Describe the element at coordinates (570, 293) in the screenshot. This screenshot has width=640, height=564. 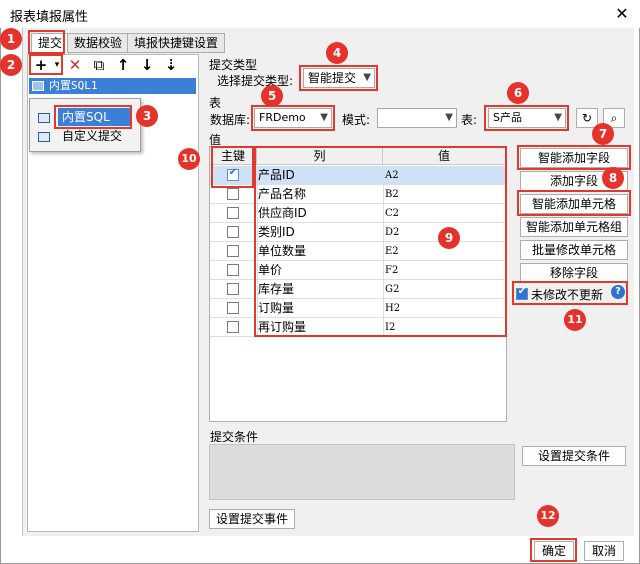
I see `highlight-no-update` at that location.